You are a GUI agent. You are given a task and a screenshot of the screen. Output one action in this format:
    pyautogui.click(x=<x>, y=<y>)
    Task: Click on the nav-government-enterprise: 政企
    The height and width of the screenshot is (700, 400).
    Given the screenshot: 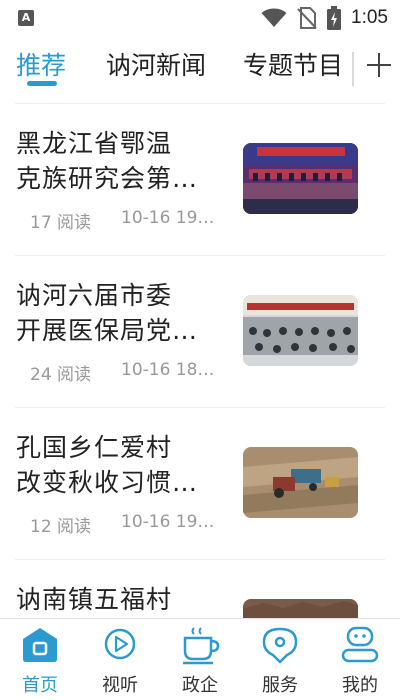 What is the action you would take?
    pyautogui.click(x=200, y=659)
    